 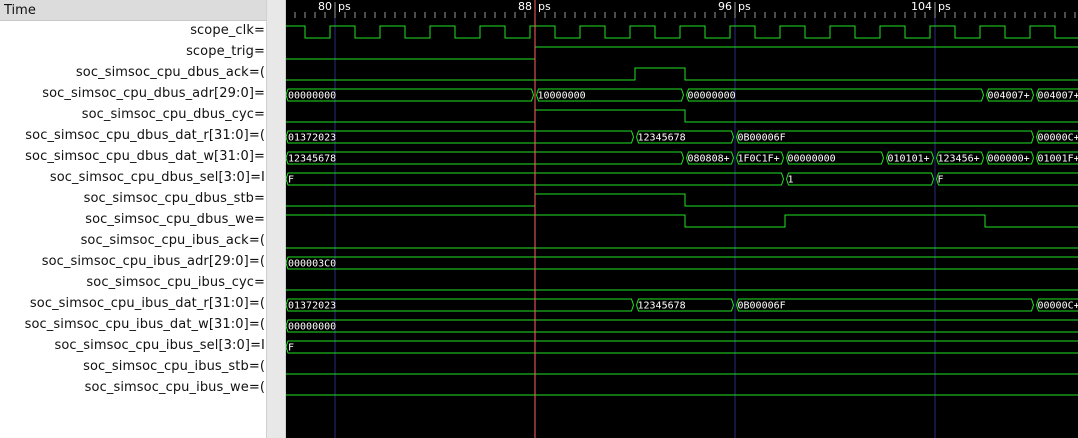 I want to click on signal-name: soc_simsoc_cpu_ibus_sel[3:0], so click(x=152, y=345).